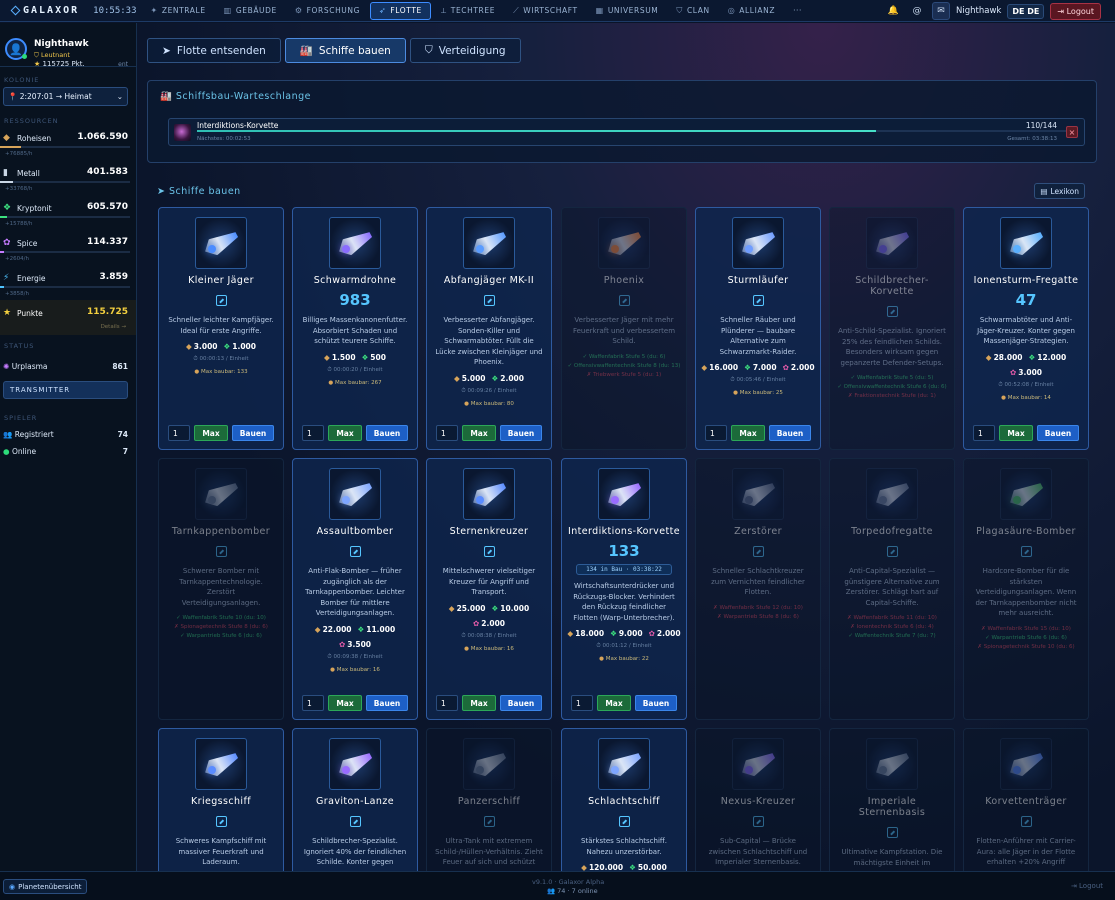  I want to click on resource-details-link: Details →, so click(113, 327).